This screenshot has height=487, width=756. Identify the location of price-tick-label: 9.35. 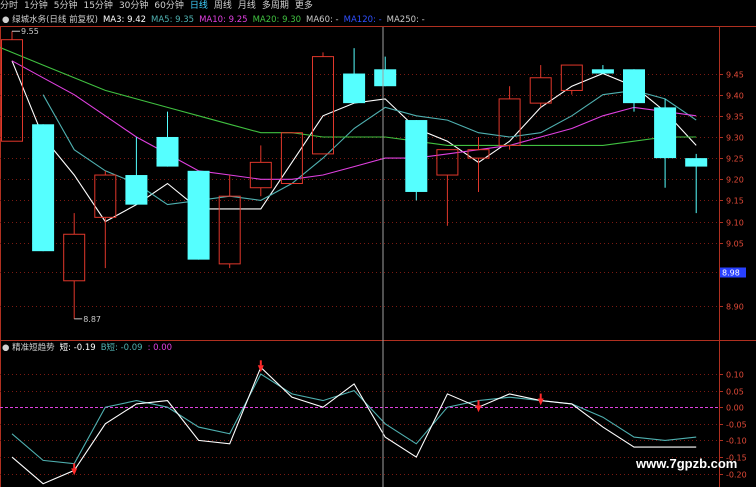
(735, 117).